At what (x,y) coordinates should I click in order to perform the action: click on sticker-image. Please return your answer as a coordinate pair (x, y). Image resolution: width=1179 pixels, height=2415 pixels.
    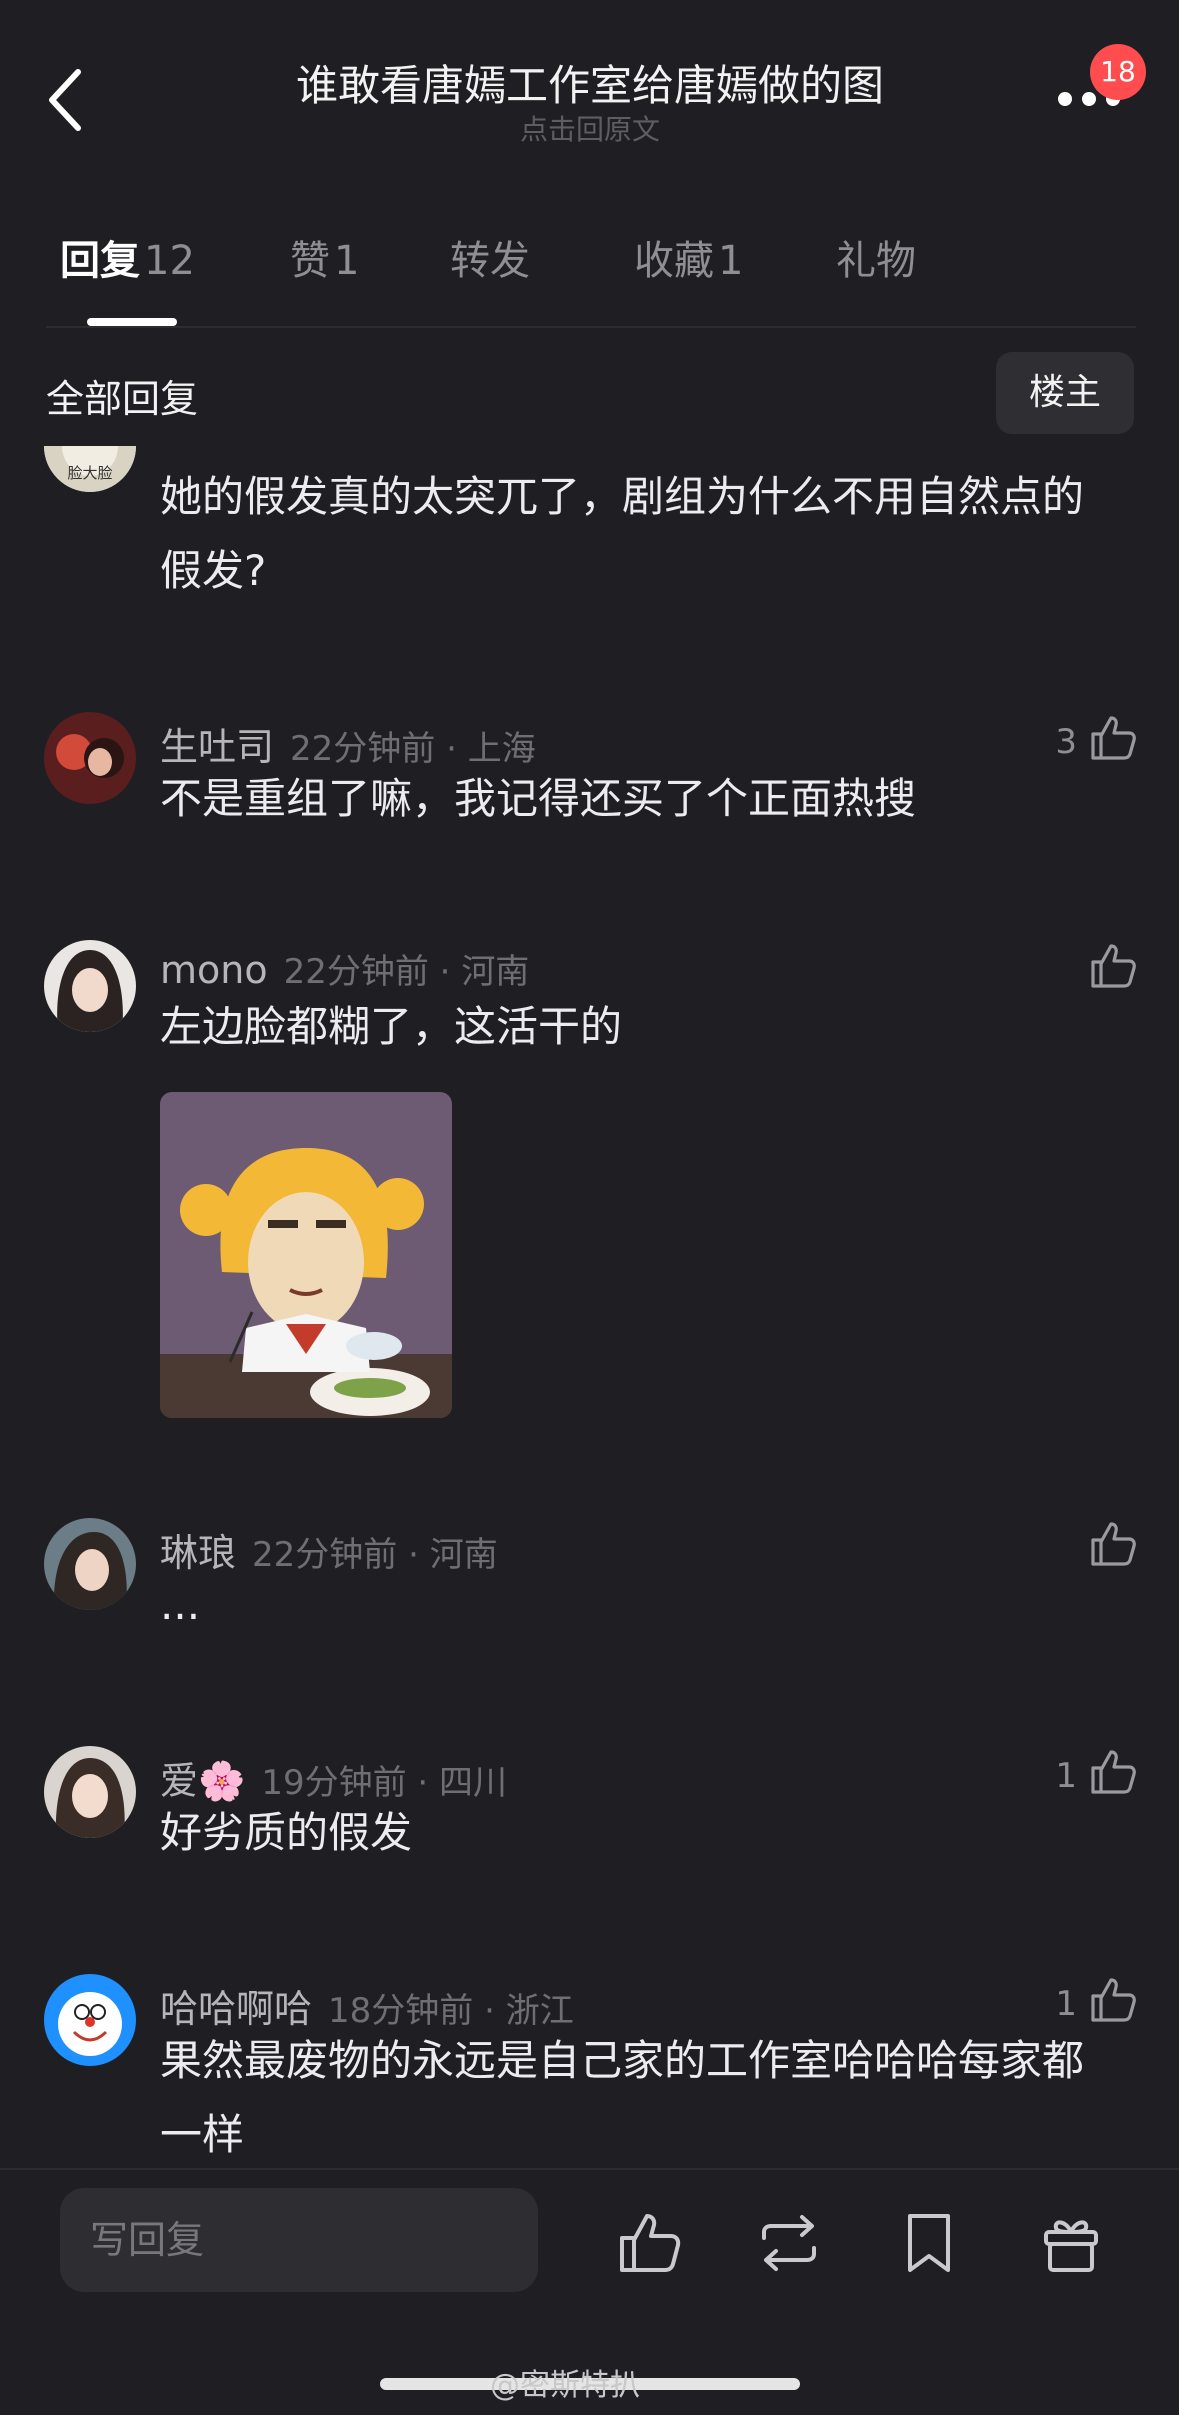
    Looking at the image, I should click on (306, 1255).